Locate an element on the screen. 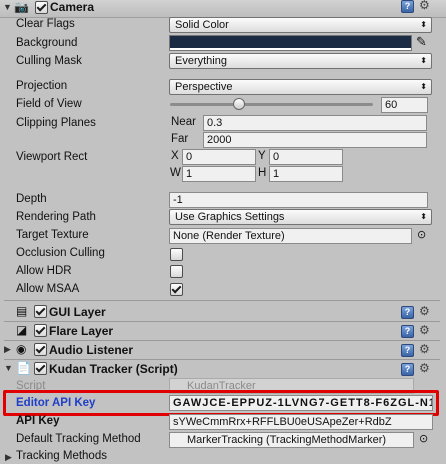 The height and width of the screenshot is (464, 446). camera-title: Camera is located at coordinates (72, 7).